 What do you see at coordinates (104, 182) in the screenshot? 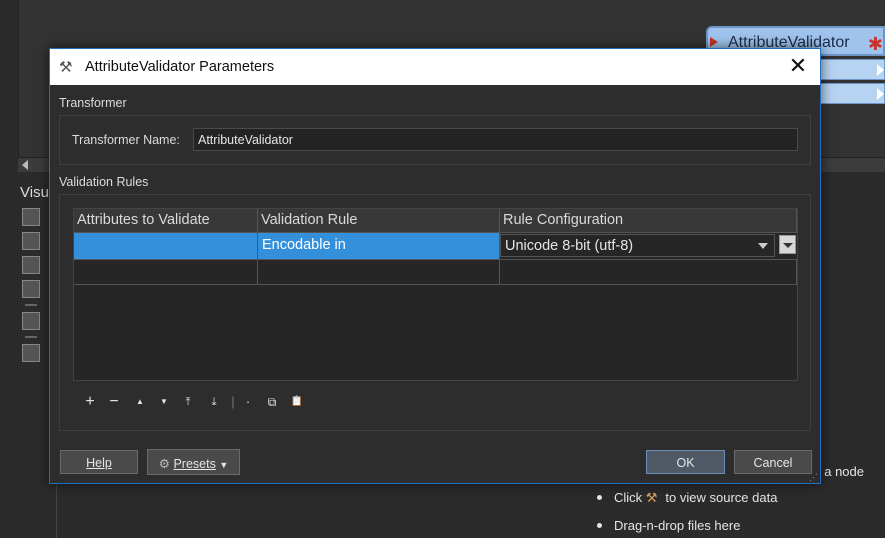
I see `validation-rules-section-label: Validation Rules` at bounding box center [104, 182].